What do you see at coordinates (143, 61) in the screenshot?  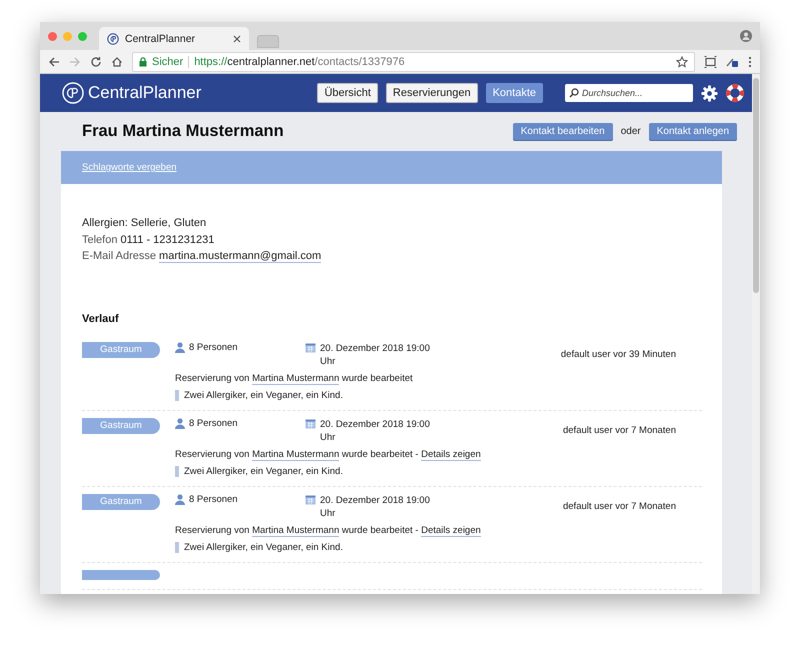 I see `lock-icon` at bounding box center [143, 61].